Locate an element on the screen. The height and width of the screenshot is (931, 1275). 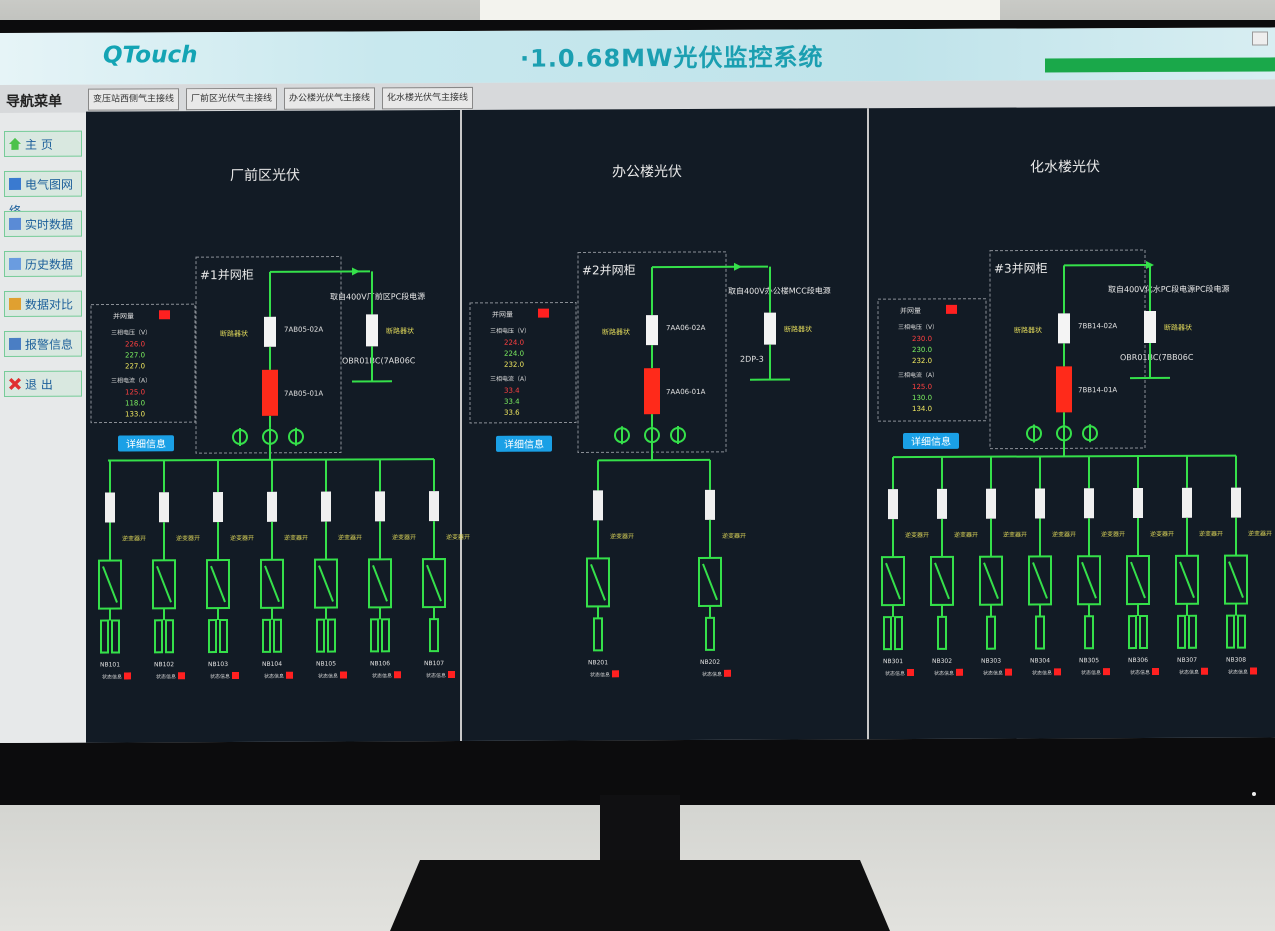
inverter-id: NB306 is located at coordinates (1138, 660).